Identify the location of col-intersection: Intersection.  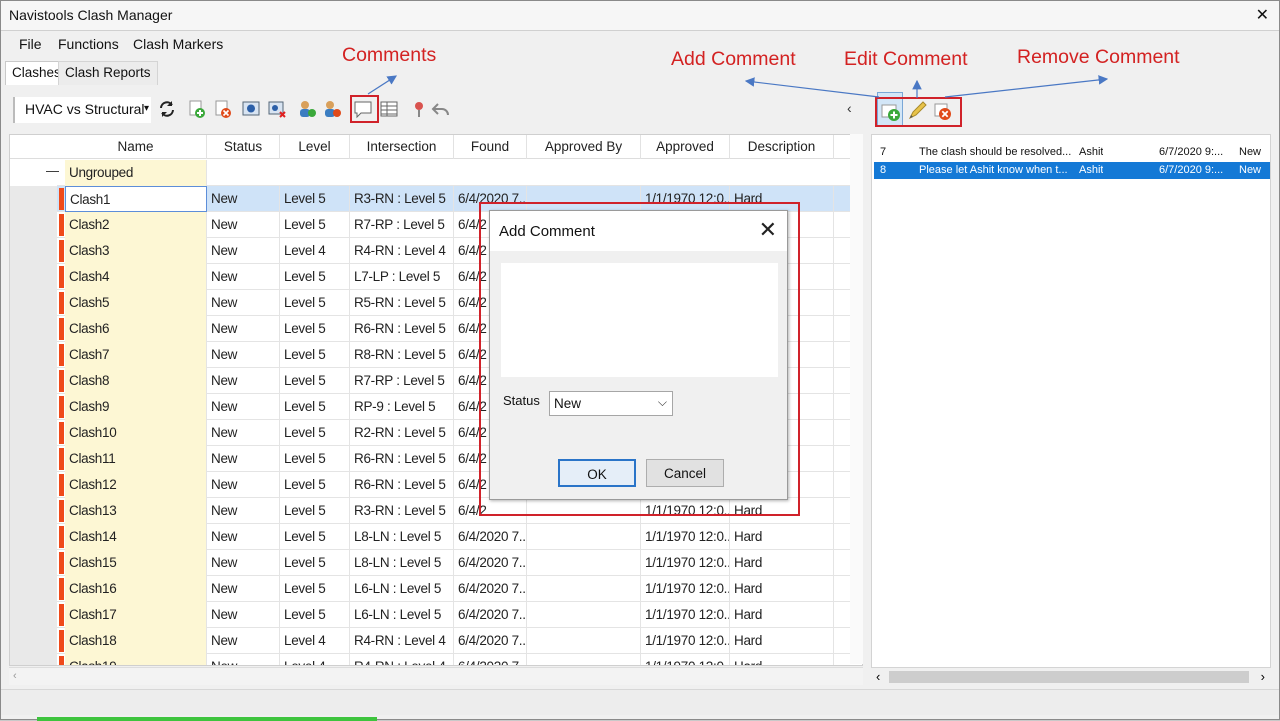
(402, 147).